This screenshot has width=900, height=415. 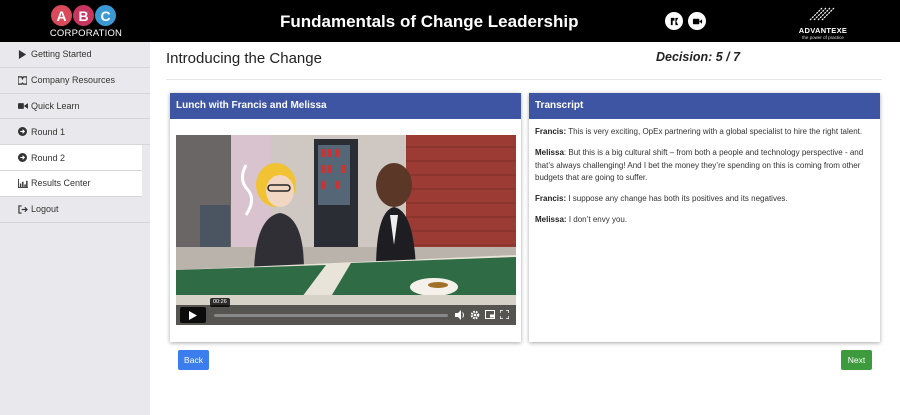 I want to click on brand-tagline: the power of practice, so click(x=823, y=37).